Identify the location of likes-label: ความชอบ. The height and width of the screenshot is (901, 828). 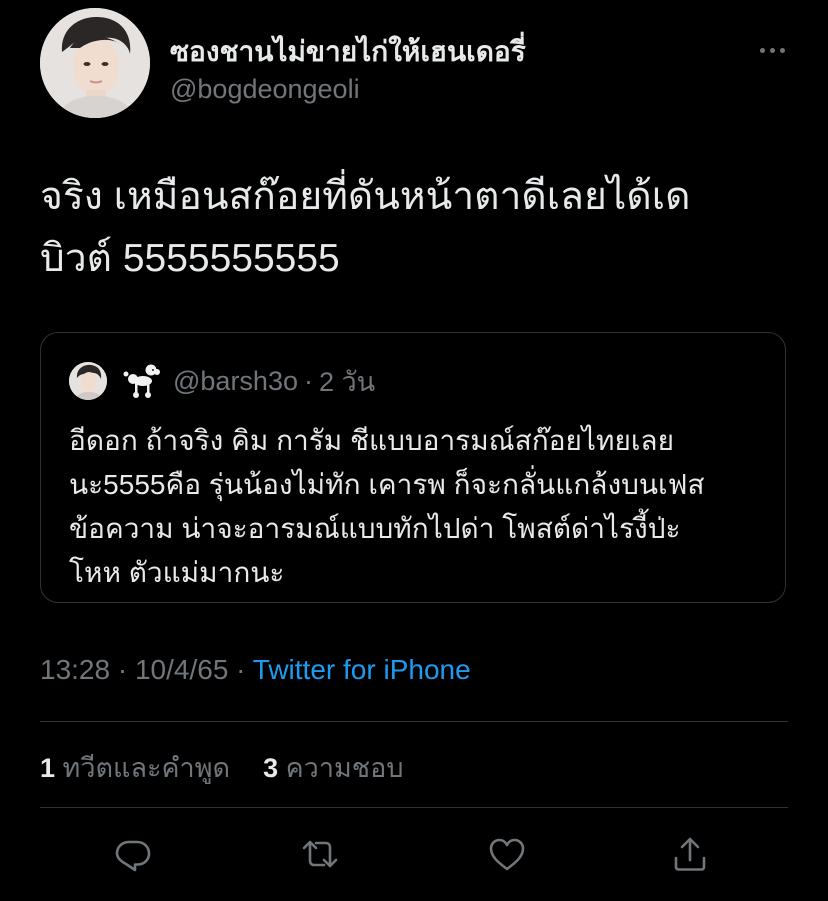
(344, 768).